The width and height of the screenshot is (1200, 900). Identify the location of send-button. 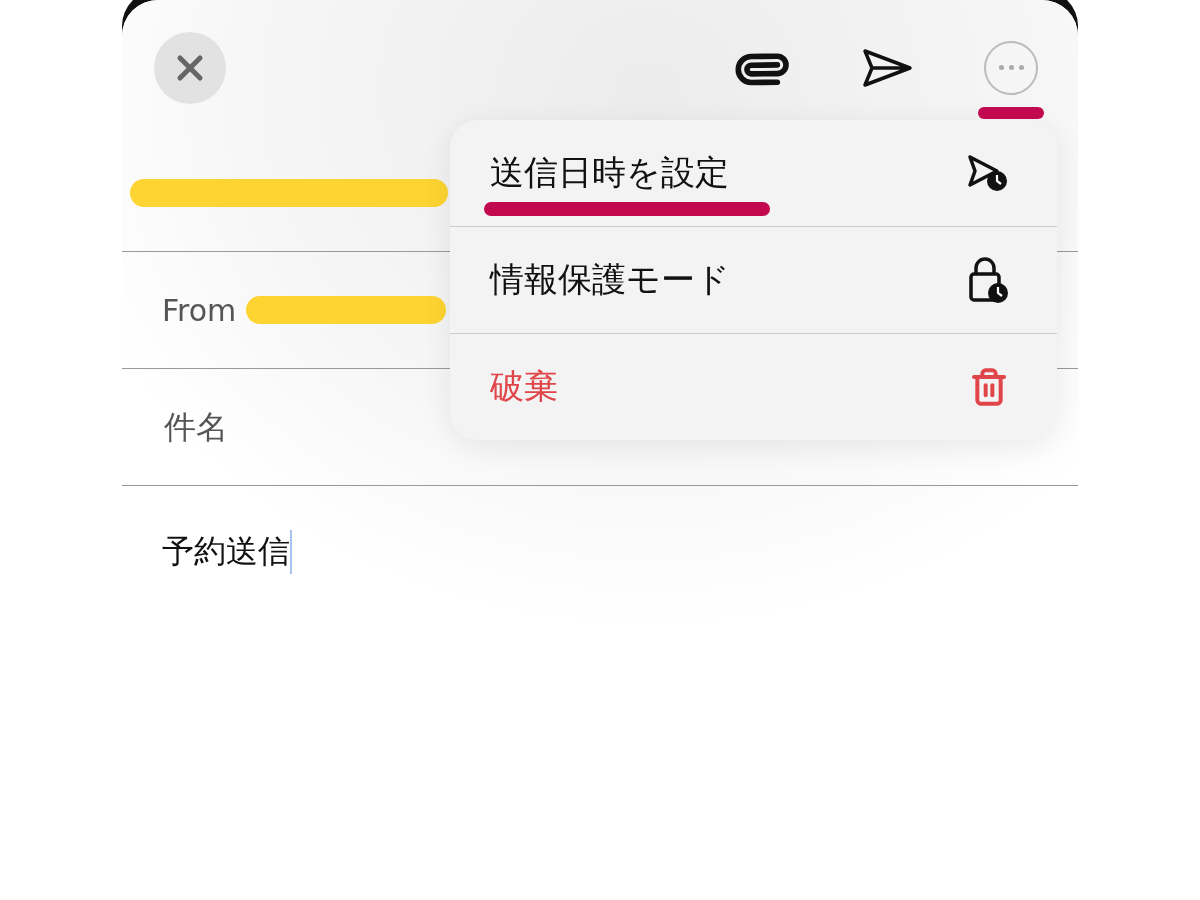
(888, 67).